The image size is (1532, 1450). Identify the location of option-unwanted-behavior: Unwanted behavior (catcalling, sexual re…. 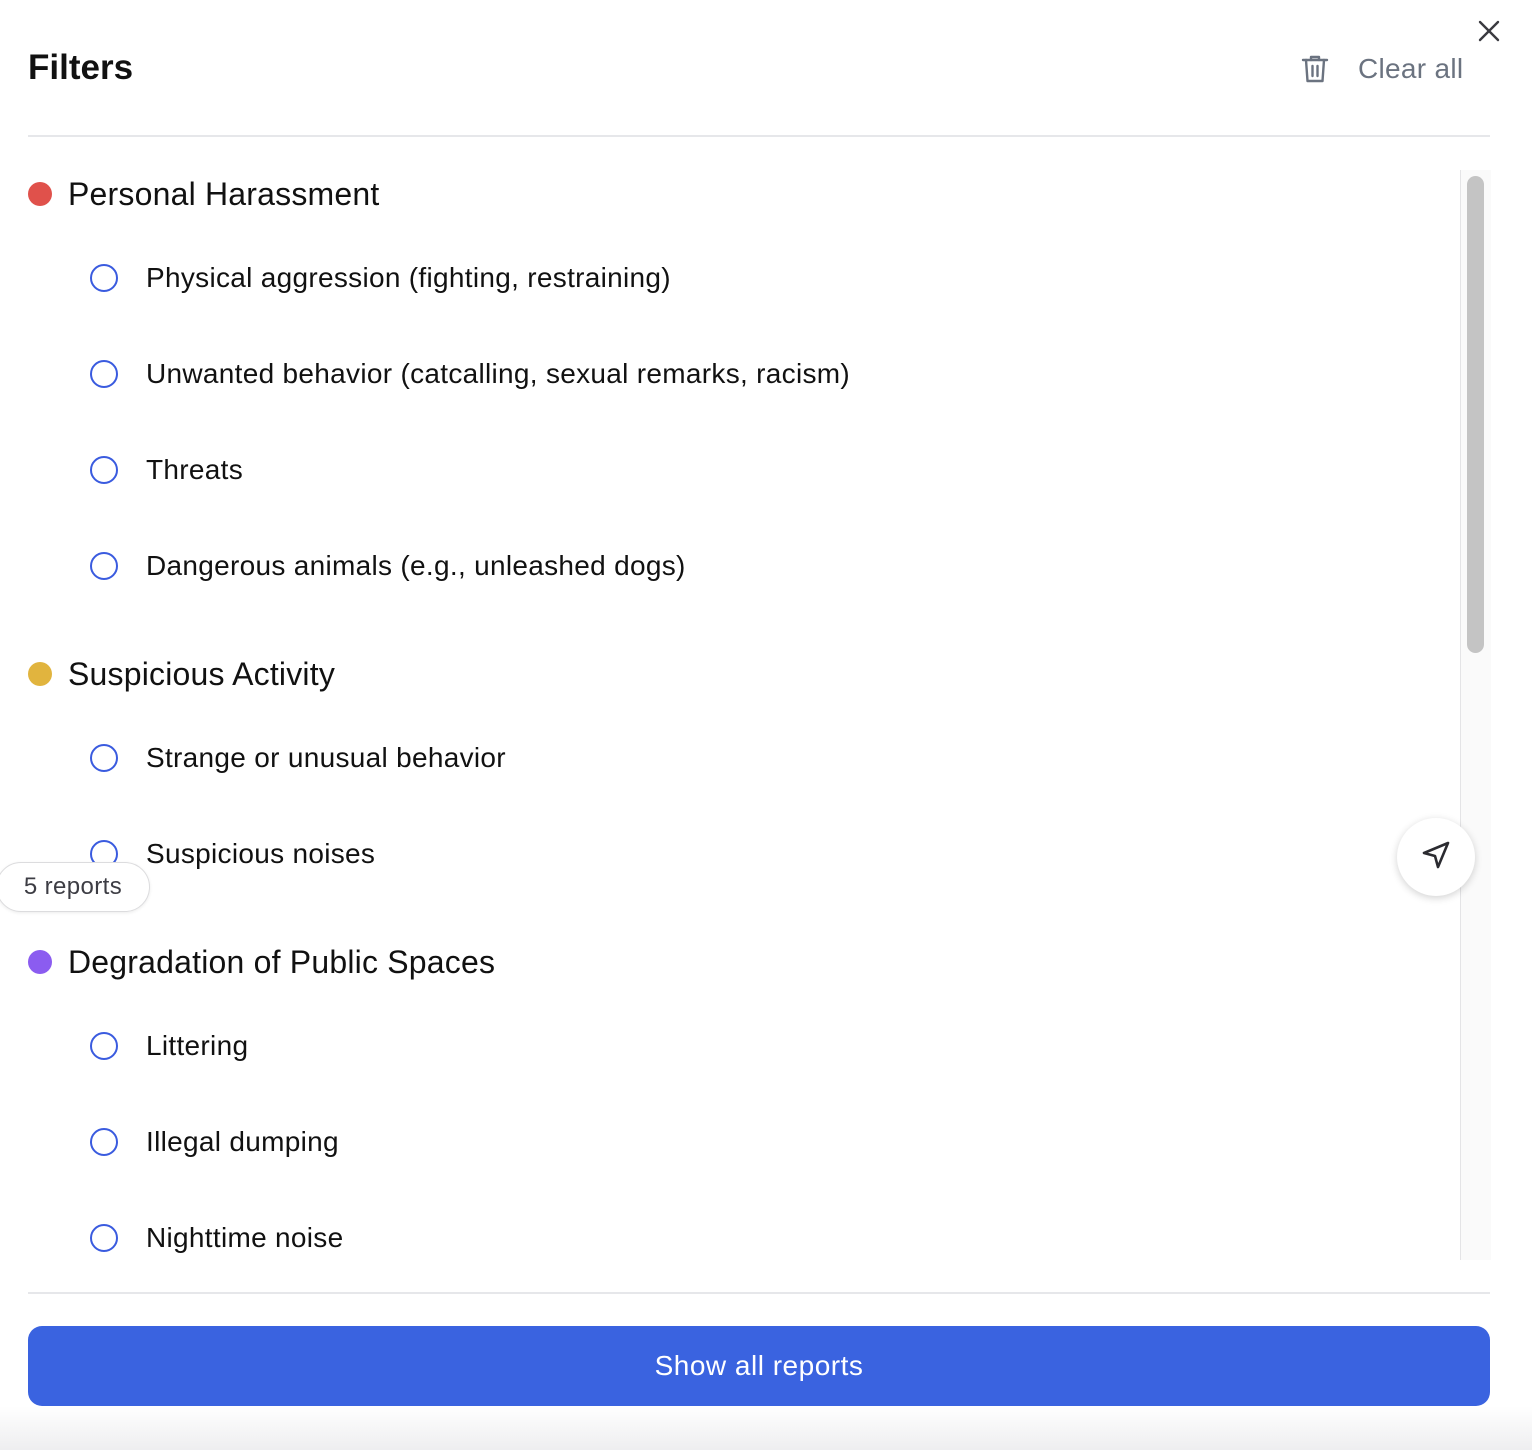
(470, 374).